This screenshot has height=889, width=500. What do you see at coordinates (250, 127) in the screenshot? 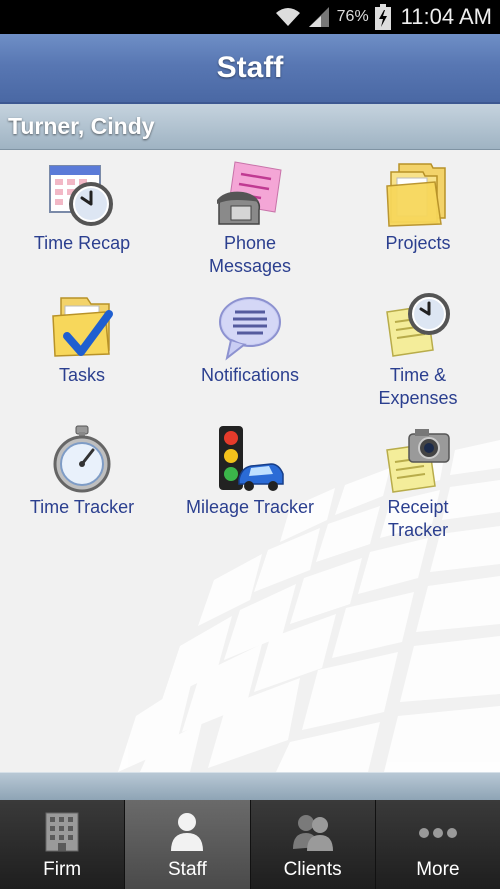
I see `user-header: Turner, Cindy` at bounding box center [250, 127].